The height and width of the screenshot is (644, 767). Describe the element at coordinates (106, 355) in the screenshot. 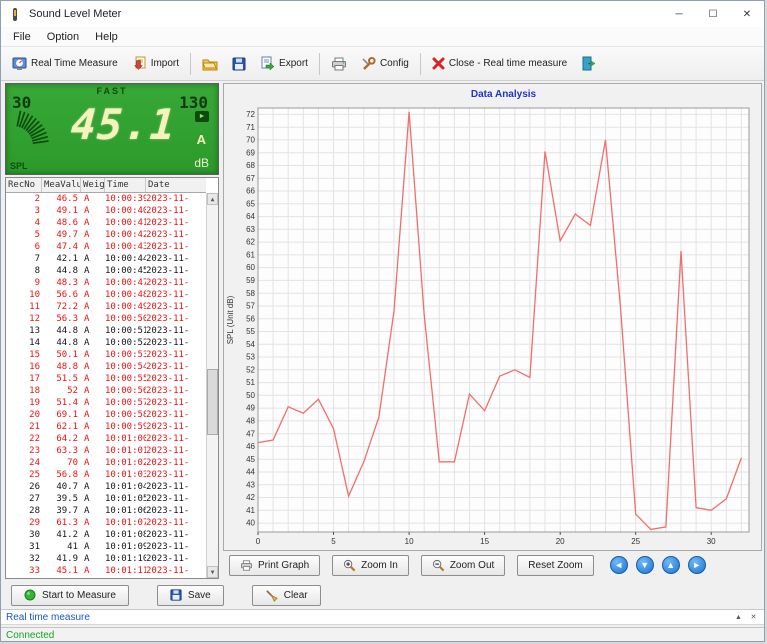

I see `table-row: 15 50.1 A 10:00:53 2023-11-` at that location.